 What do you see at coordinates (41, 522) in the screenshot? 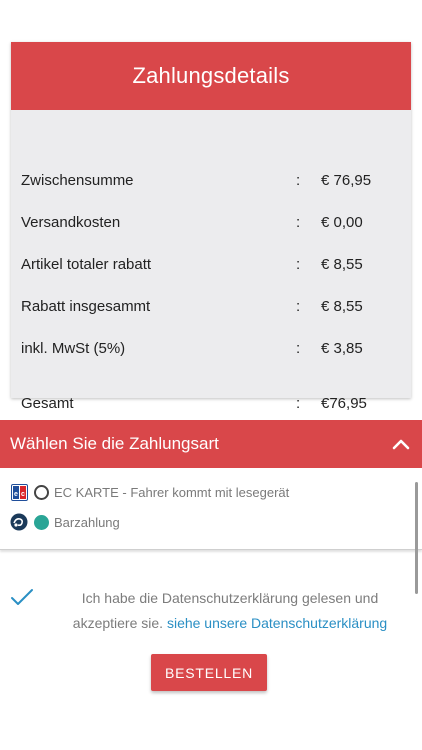
I see `cash-radio` at bounding box center [41, 522].